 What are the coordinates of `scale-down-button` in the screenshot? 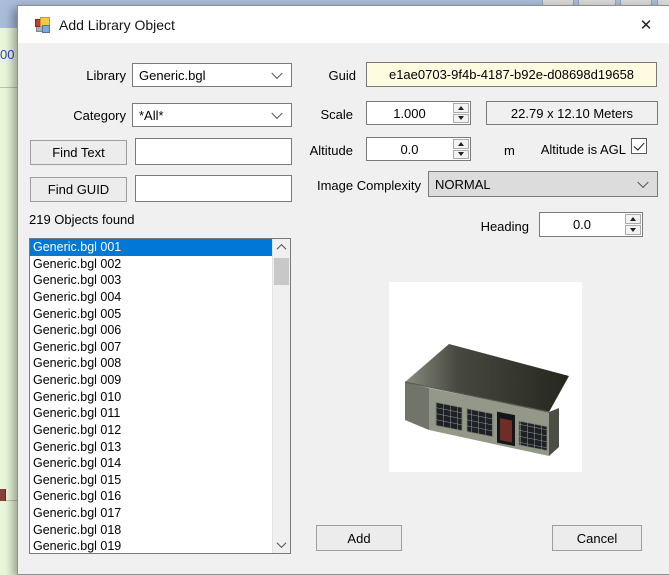 It's located at (461, 118).